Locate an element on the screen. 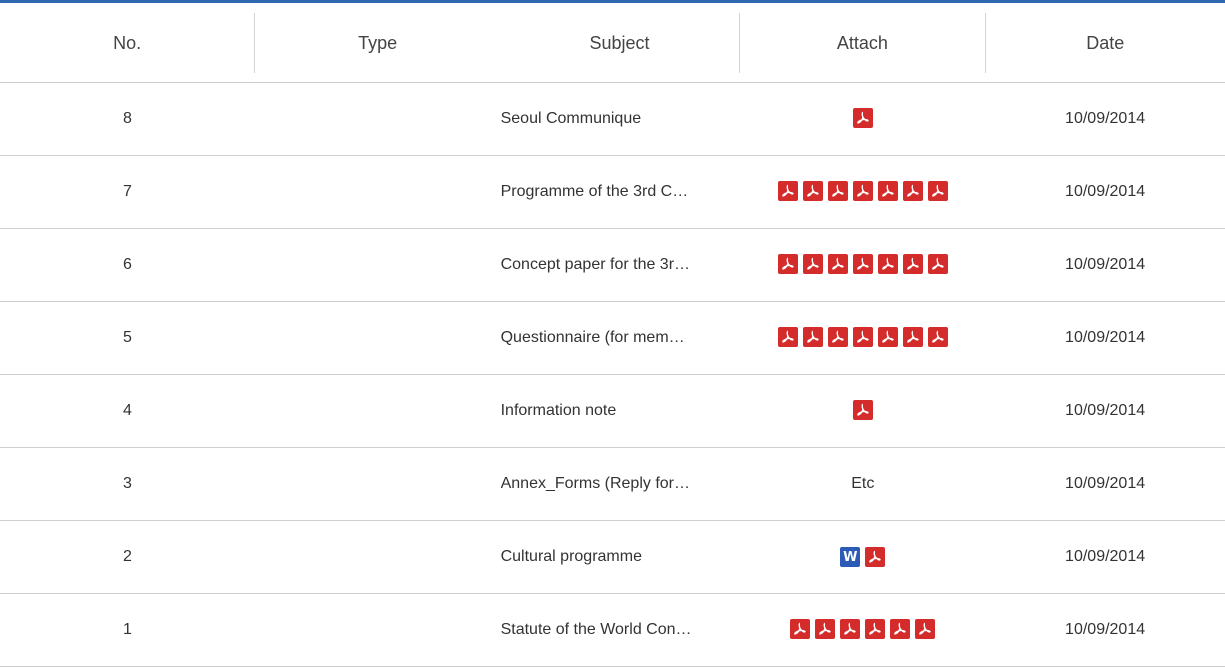  header-subject: Subject is located at coordinates (620, 42).